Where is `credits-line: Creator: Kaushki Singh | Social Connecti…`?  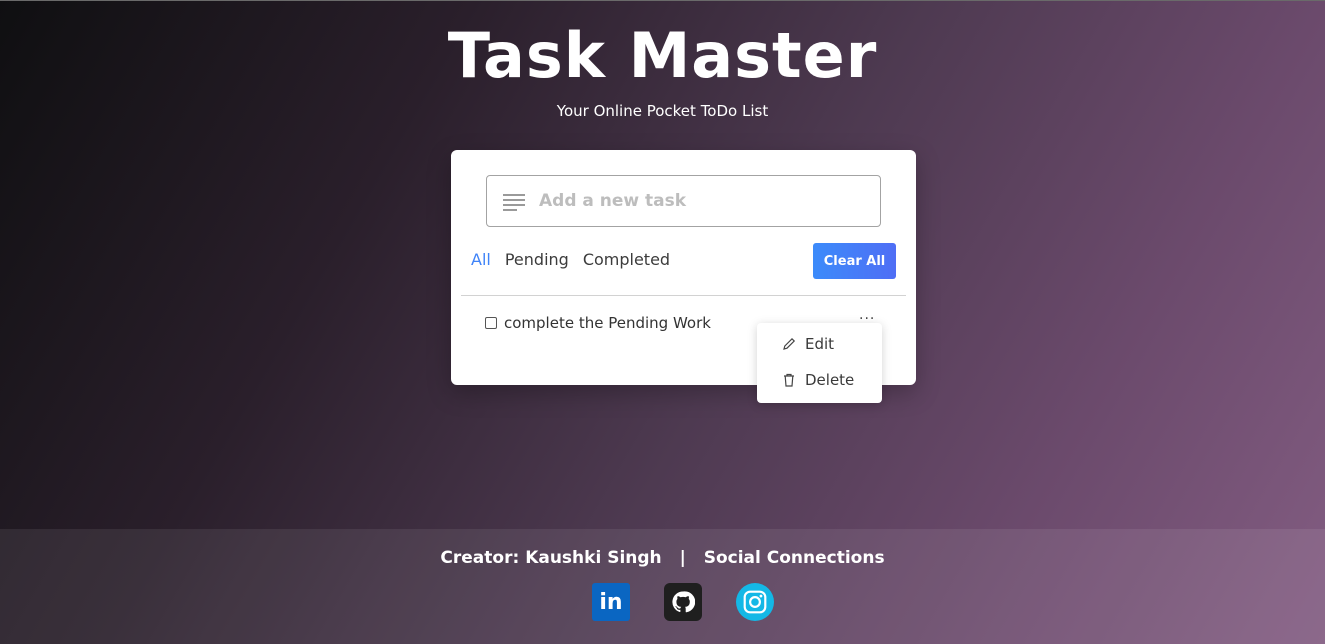 credits-line: Creator: Kaushki Singh | Social Connecti… is located at coordinates (662, 558).